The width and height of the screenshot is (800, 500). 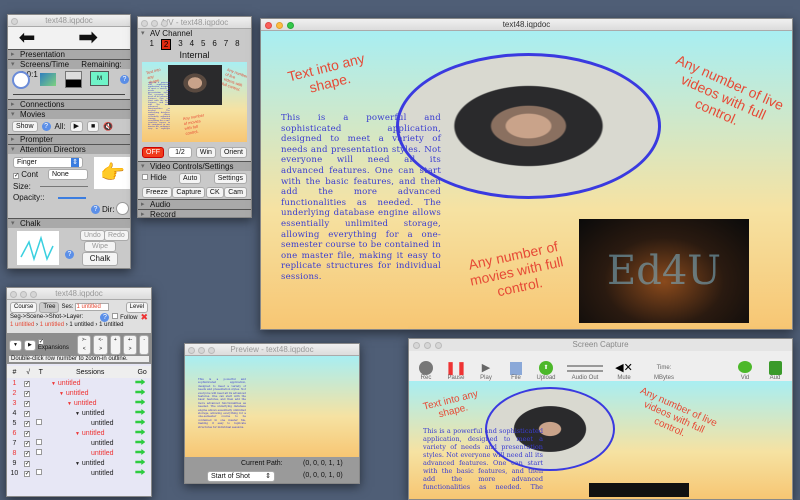 I want to click on upload-button: ⬆ Upload, so click(x=546, y=371).